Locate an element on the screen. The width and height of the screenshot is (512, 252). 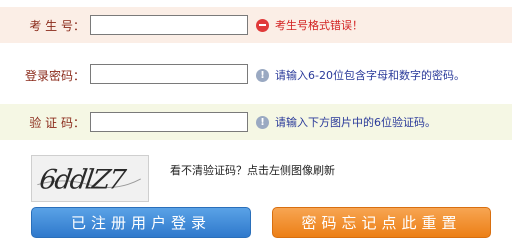
captcha-input is located at coordinates (169, 122).